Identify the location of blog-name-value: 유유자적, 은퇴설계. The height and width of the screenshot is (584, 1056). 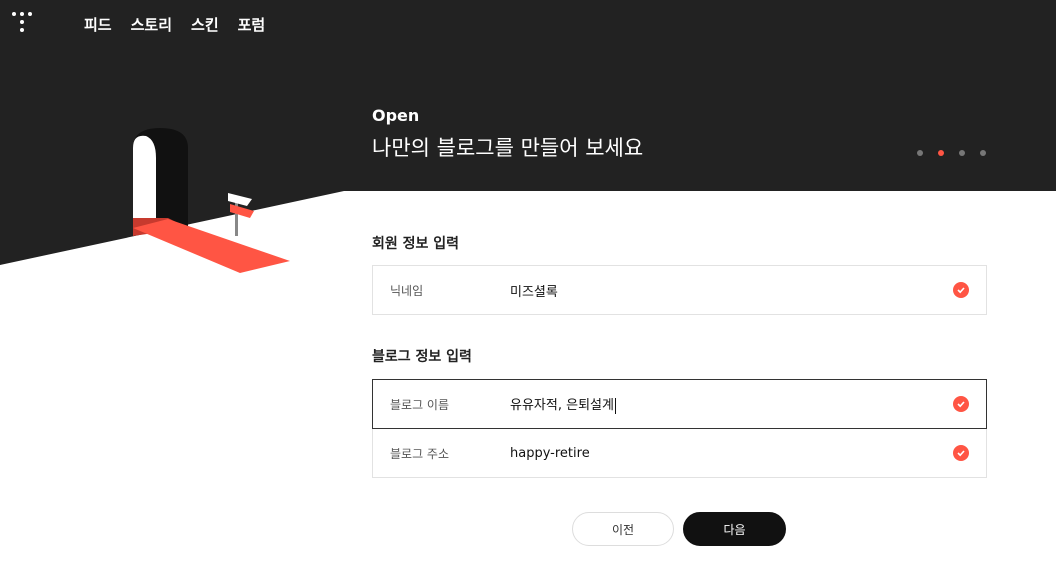
(562, 406).